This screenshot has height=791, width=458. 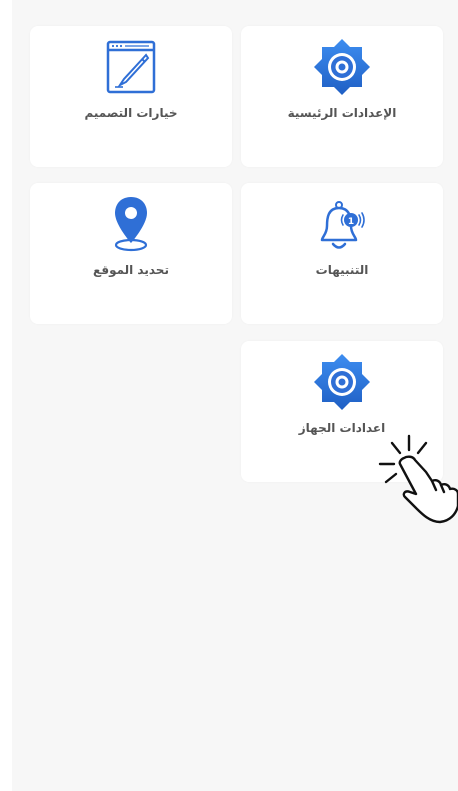 I want to click on tile-main-settings: الإعدادات الرئيسية, so click(x=342, y=96).